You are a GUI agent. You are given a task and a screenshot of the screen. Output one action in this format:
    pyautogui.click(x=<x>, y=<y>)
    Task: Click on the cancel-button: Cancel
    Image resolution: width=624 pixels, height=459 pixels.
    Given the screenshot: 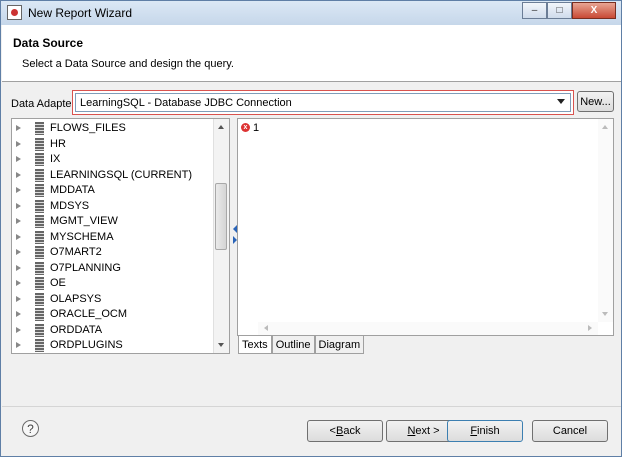 What is the action you would take?
    pyautogui.click(x=570, y=431)
    